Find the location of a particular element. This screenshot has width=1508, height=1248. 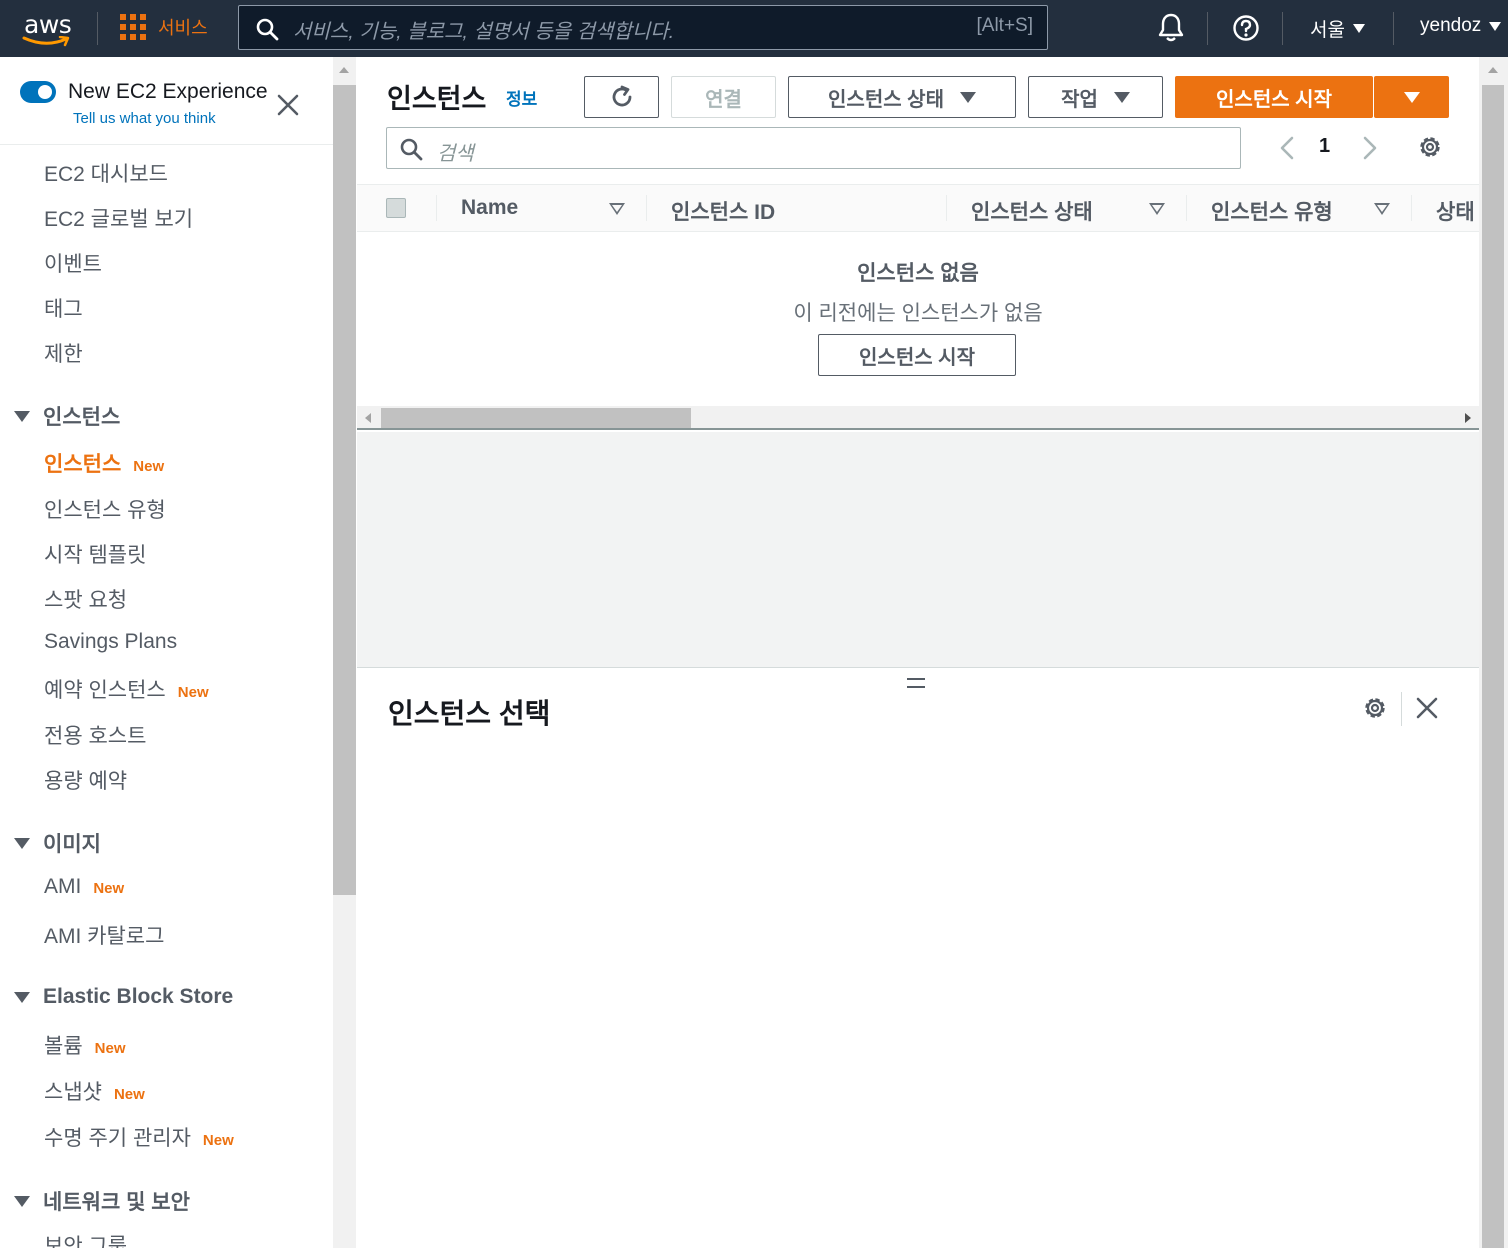

actions-dropdown: 작업 is located at coordinates (1095, 97).